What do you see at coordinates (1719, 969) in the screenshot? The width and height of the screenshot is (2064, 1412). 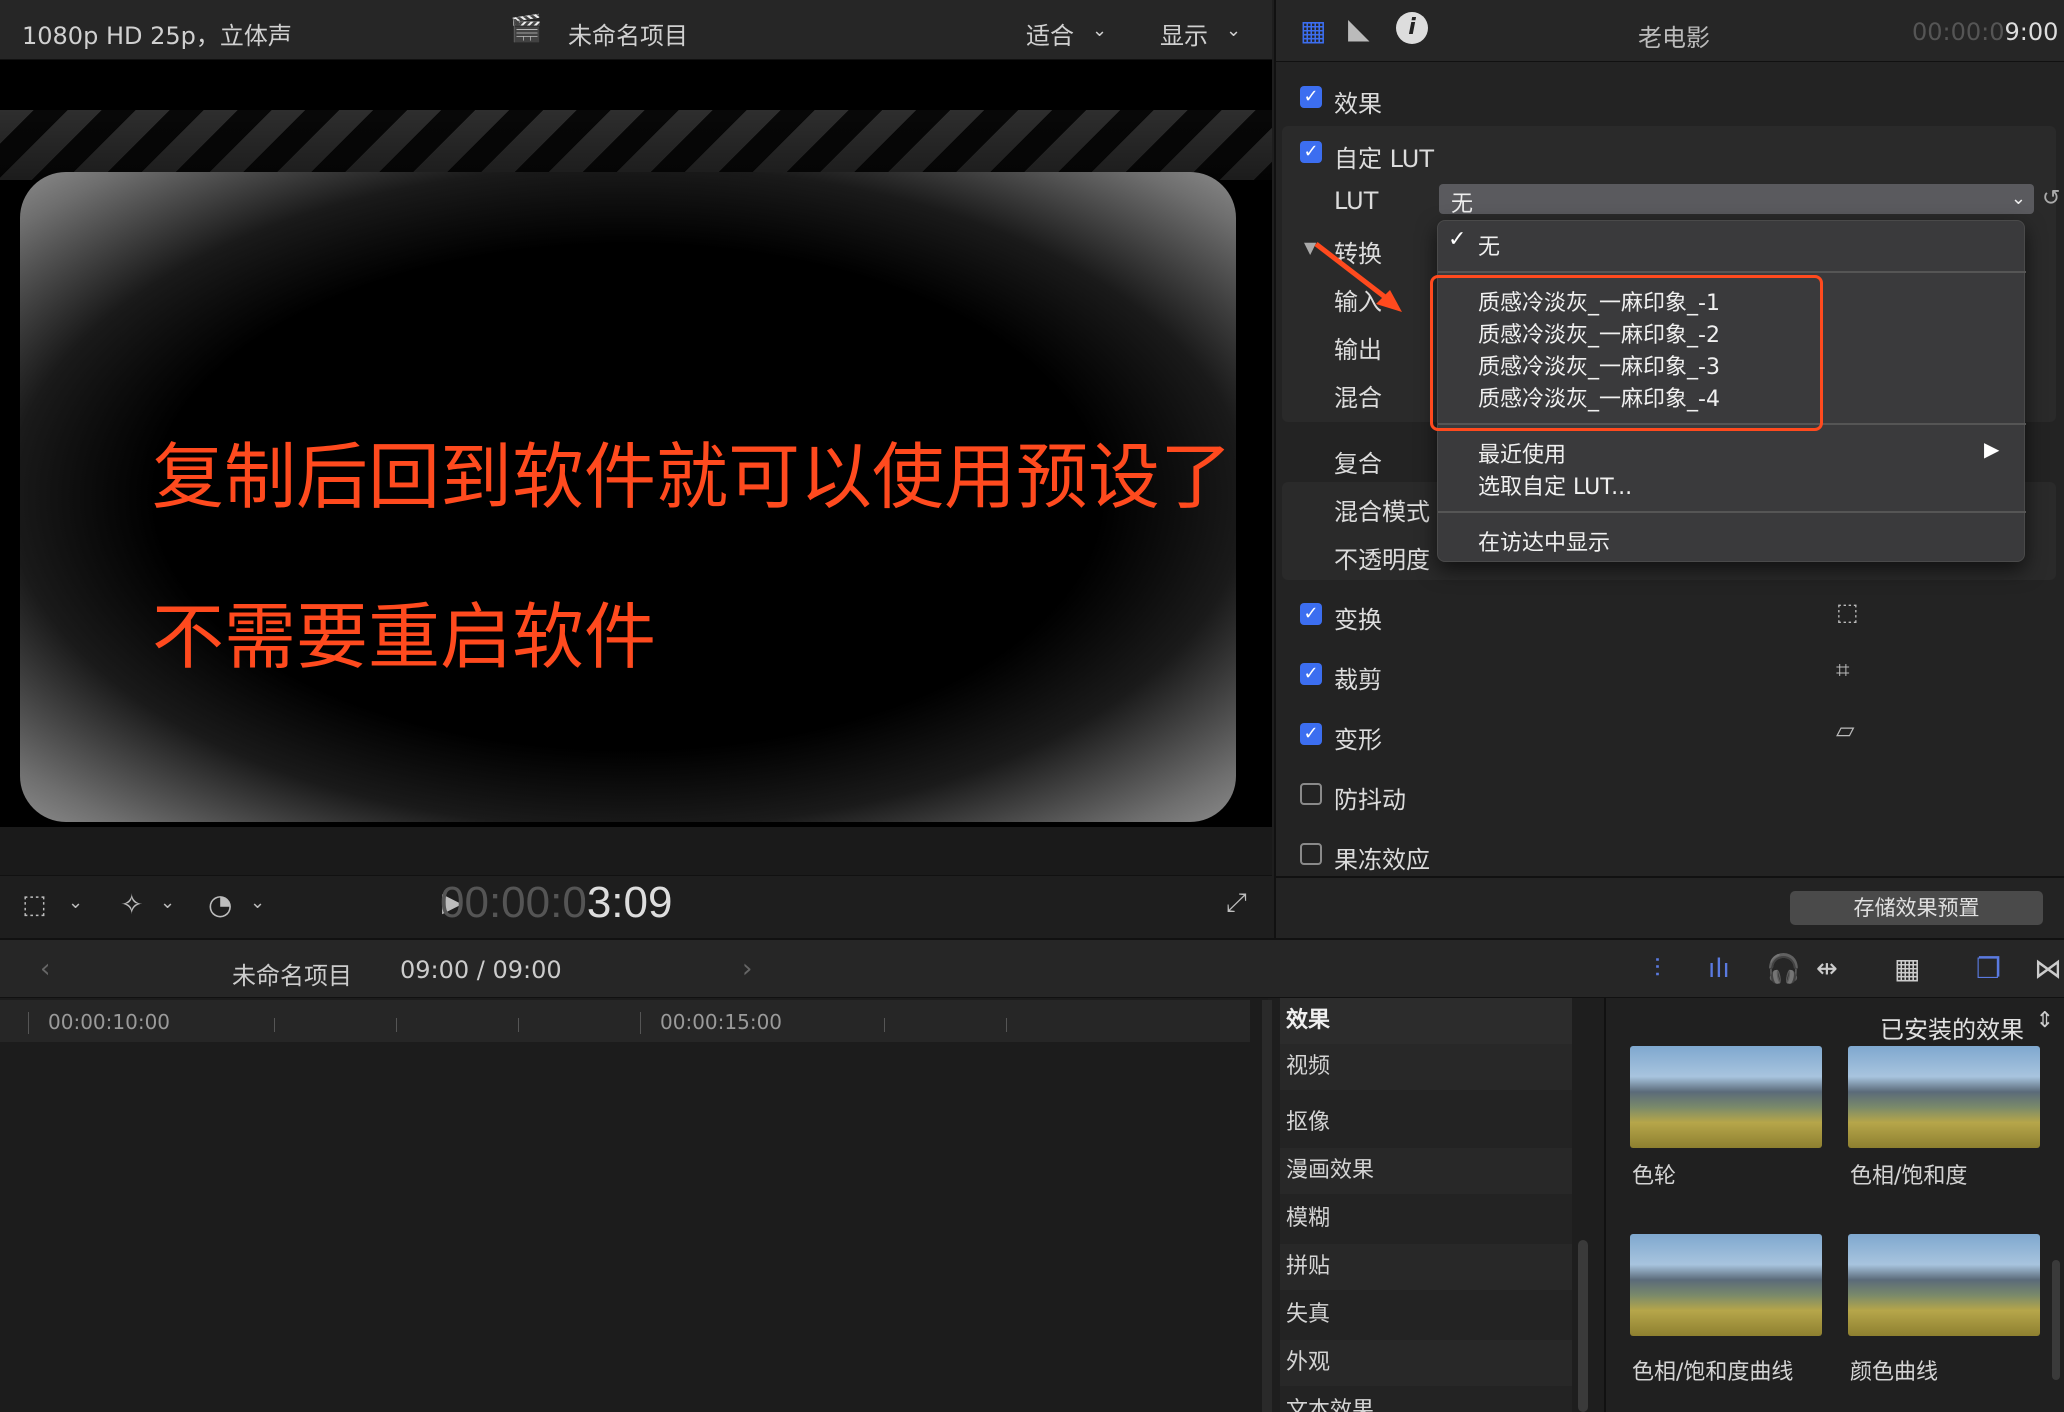 I see `audio-waveform-icon: ılı` at bounding box center [1719, 969].